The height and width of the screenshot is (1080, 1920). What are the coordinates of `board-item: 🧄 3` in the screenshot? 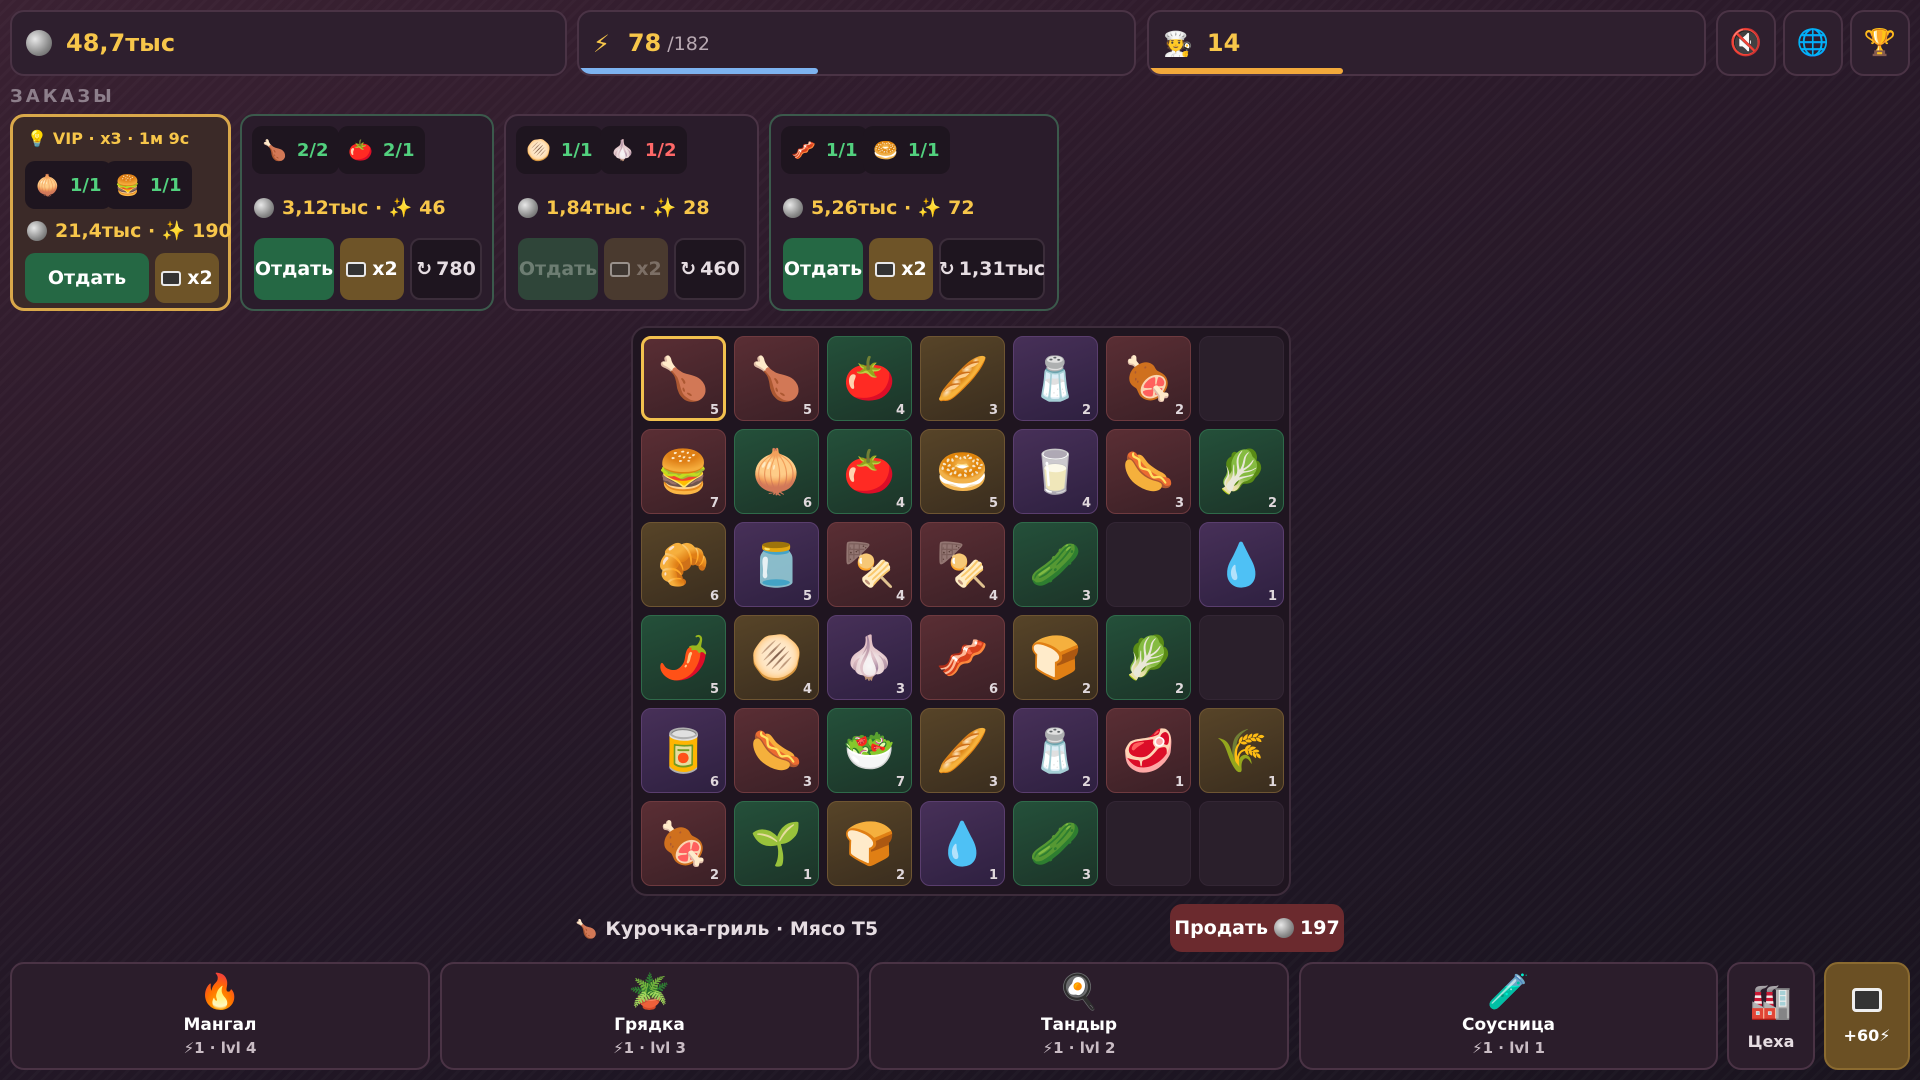 It's located at (869, 657).